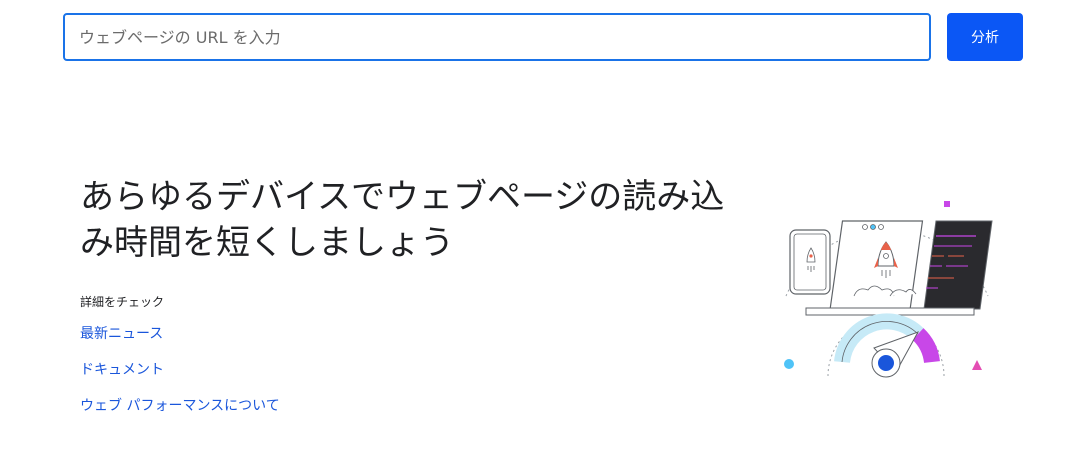  I want to click on speed-gauge-icon, so click(886, 345).